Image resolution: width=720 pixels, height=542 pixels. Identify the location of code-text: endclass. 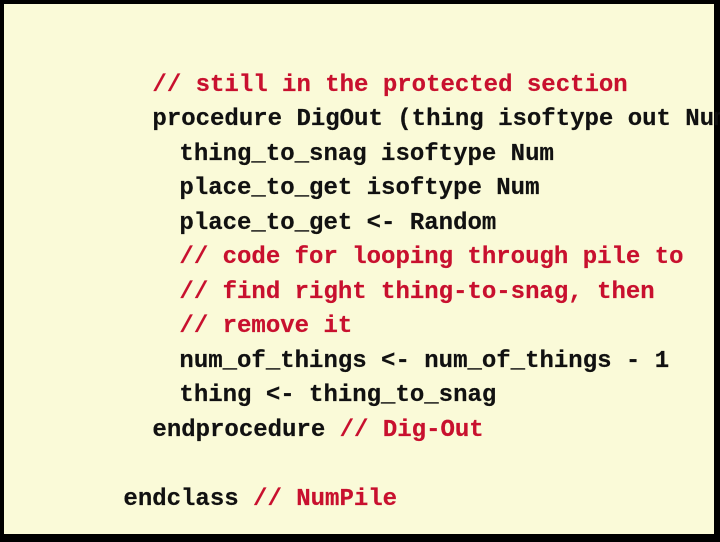
(188, 499).